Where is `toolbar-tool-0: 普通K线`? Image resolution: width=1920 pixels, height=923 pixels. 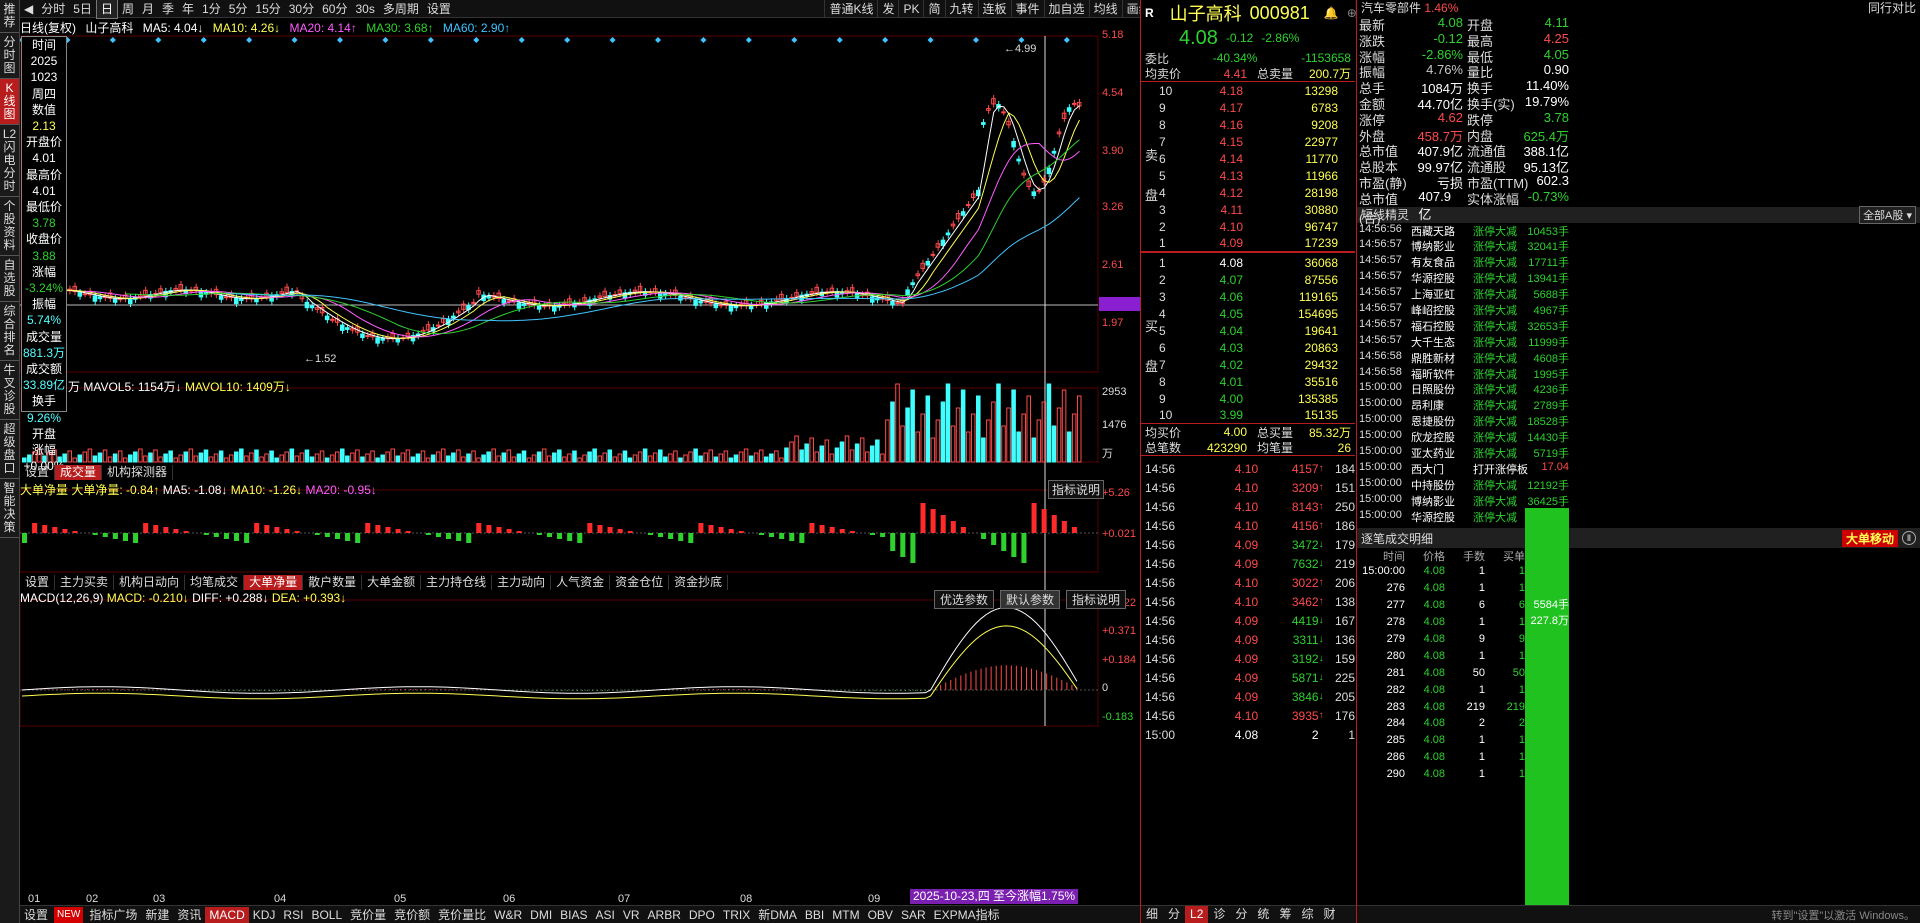
toolbar-tool-0: 普通K线 is located at coordinates (850, 9).